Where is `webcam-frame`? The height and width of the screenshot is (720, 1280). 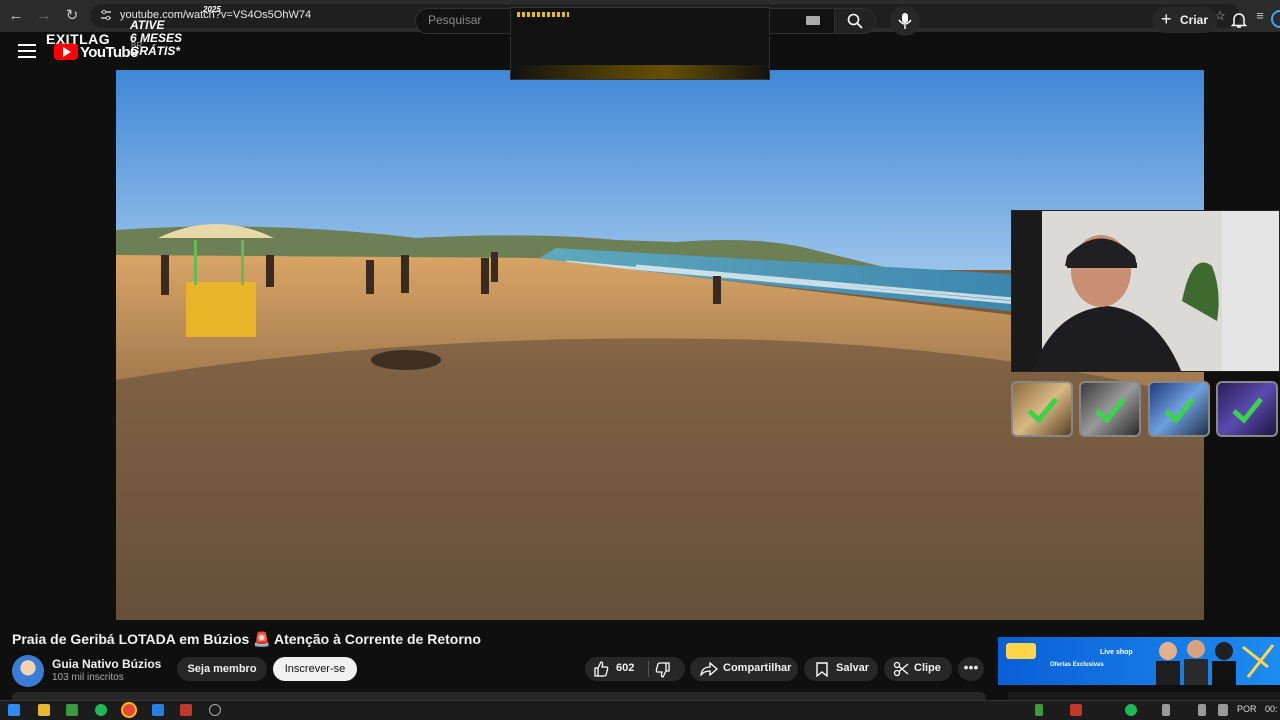 webcam-frame is located at coordinates (1145, 291).